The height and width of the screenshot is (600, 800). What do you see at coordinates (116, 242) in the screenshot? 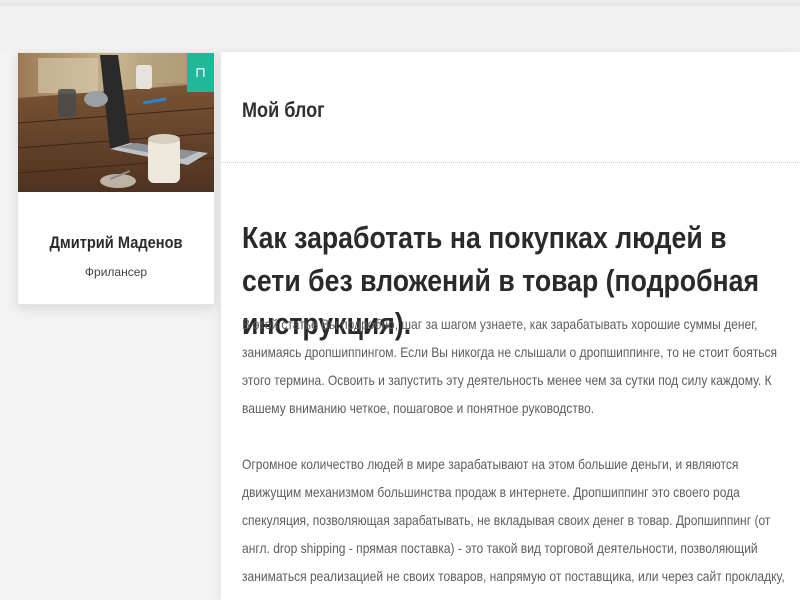
I see `profile-name: Дмитрий Маденов` at bounding box center [116, 242].